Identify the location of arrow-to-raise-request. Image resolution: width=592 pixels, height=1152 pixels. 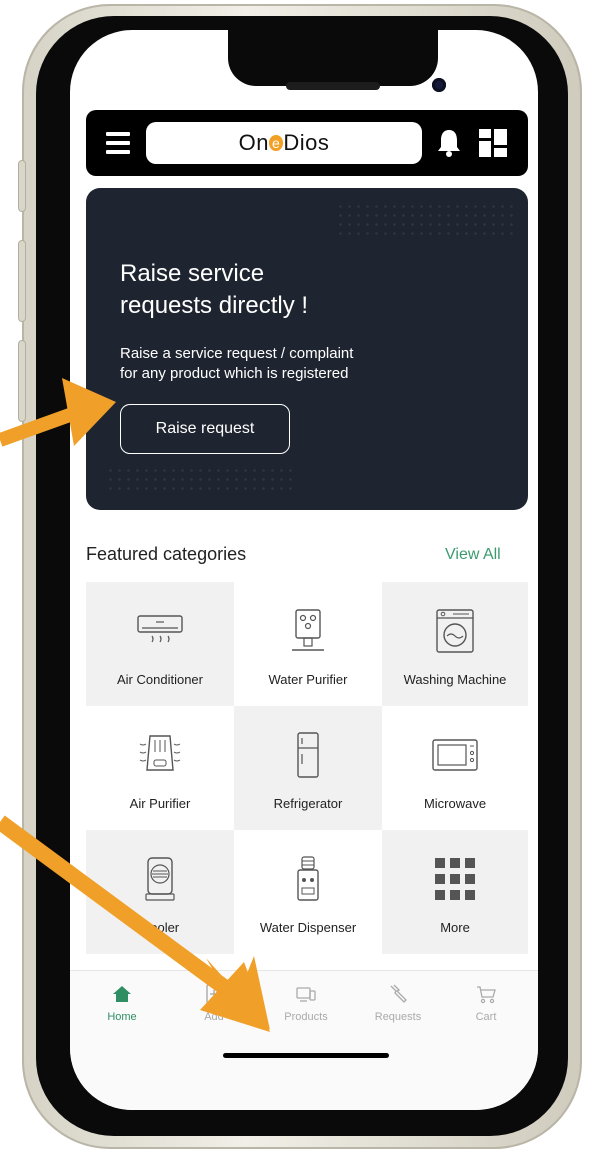
(58, 412).